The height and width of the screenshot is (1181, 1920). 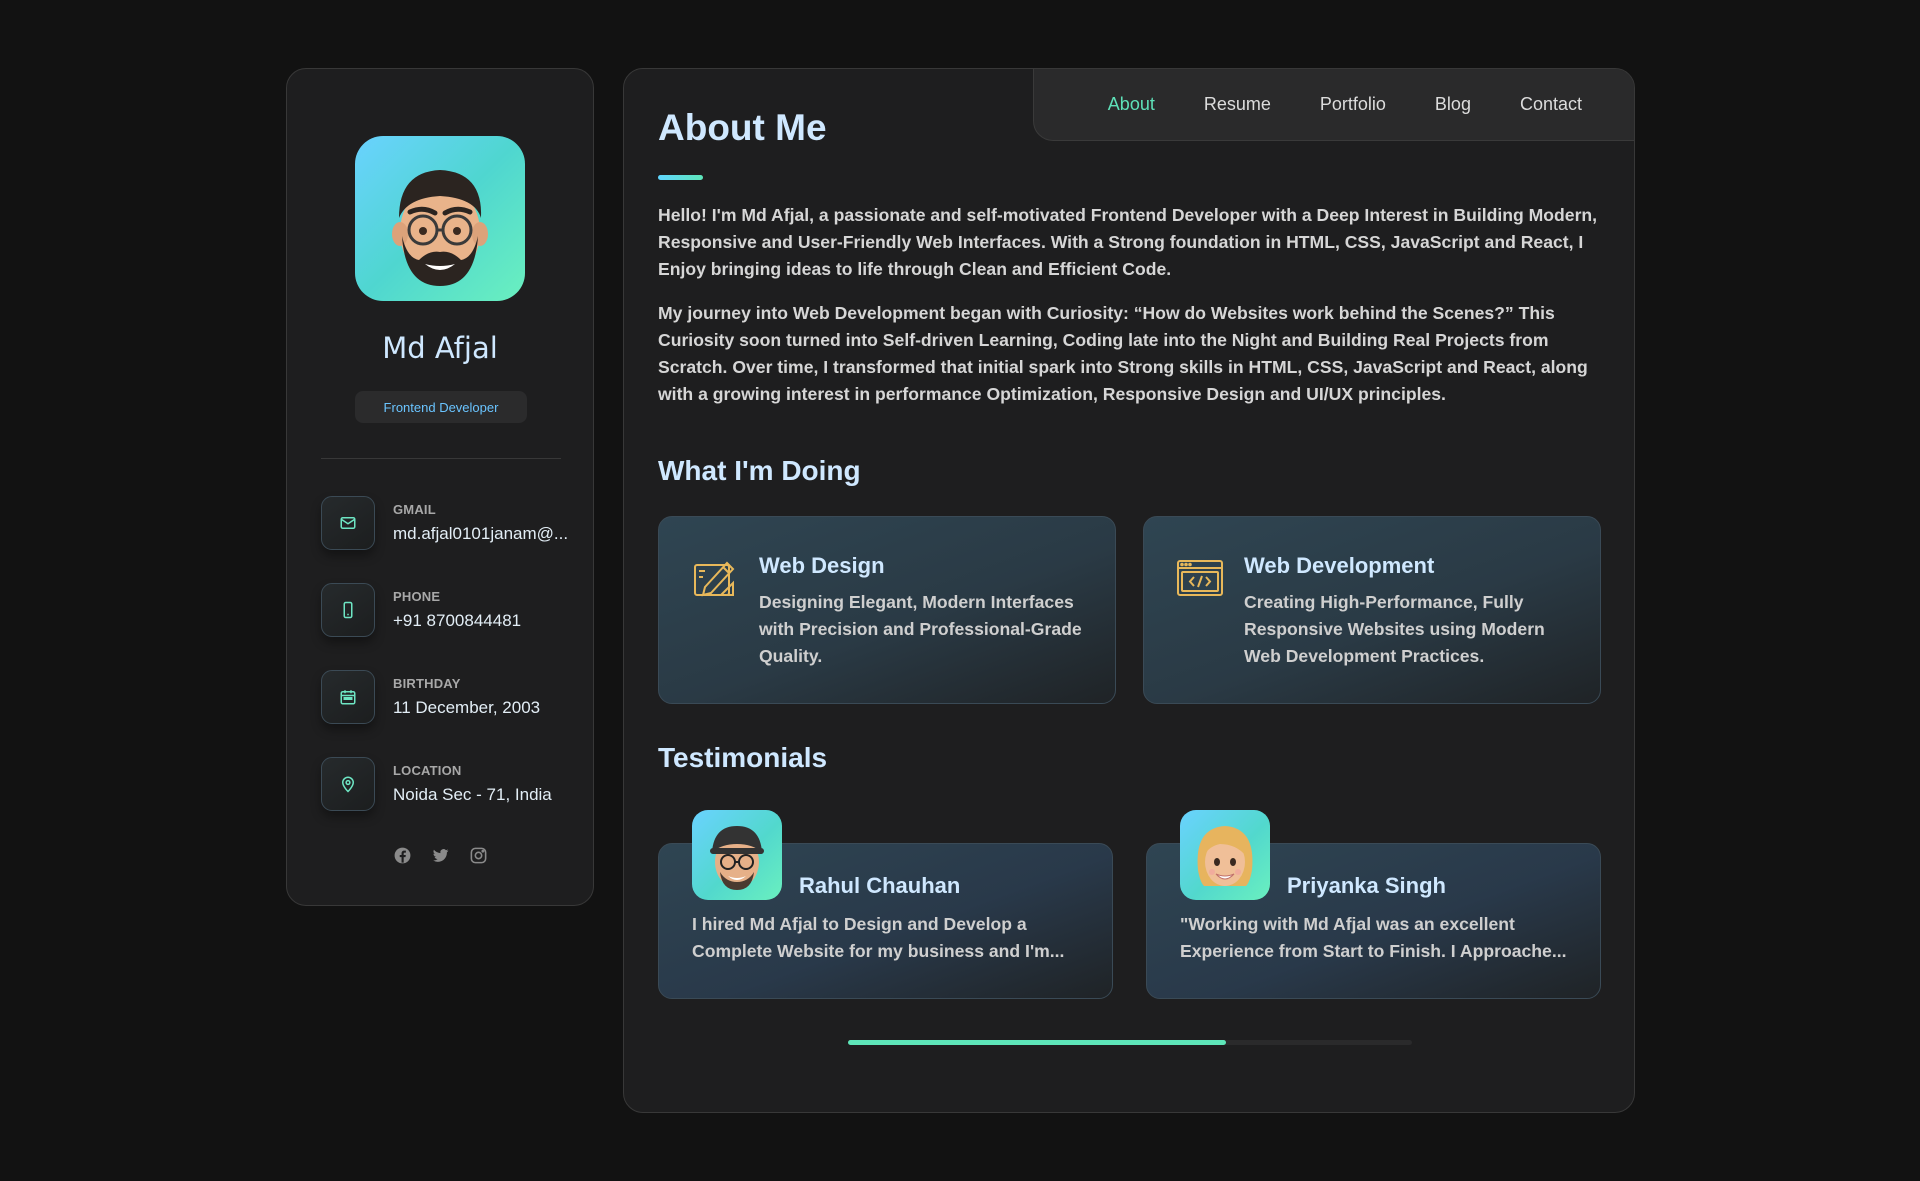 I want to click on mail-icon, so click(x=348, y=523).